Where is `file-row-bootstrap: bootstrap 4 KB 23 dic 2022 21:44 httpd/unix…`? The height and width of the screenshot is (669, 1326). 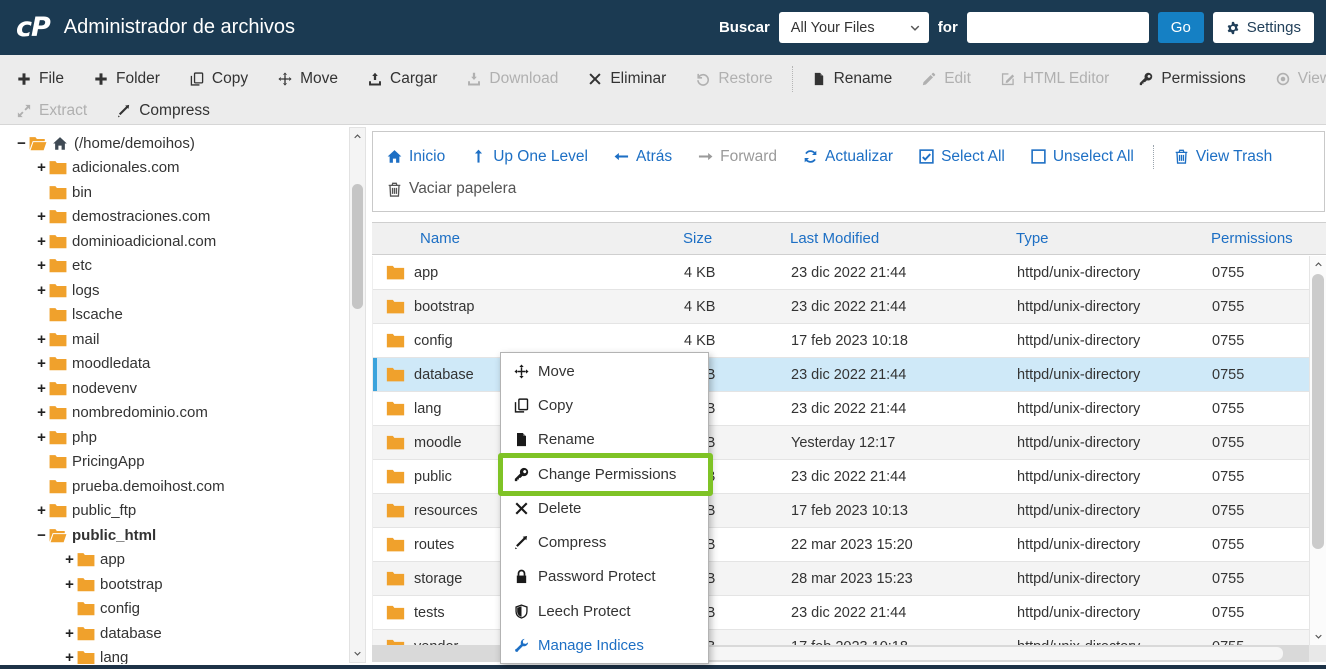 file-row-bootstrap: bootstrap 4 KB 23 dic 2022 21:44 httpd/unix… is located at coordinates (841, 307).